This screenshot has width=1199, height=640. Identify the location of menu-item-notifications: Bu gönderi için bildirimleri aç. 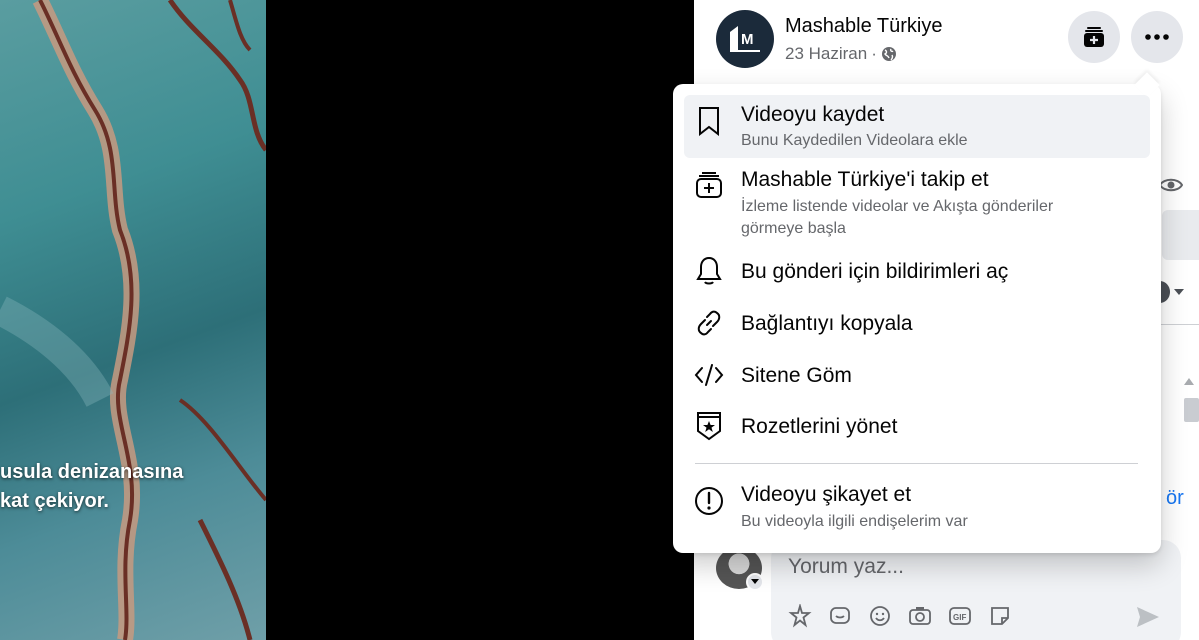
(917, 271).